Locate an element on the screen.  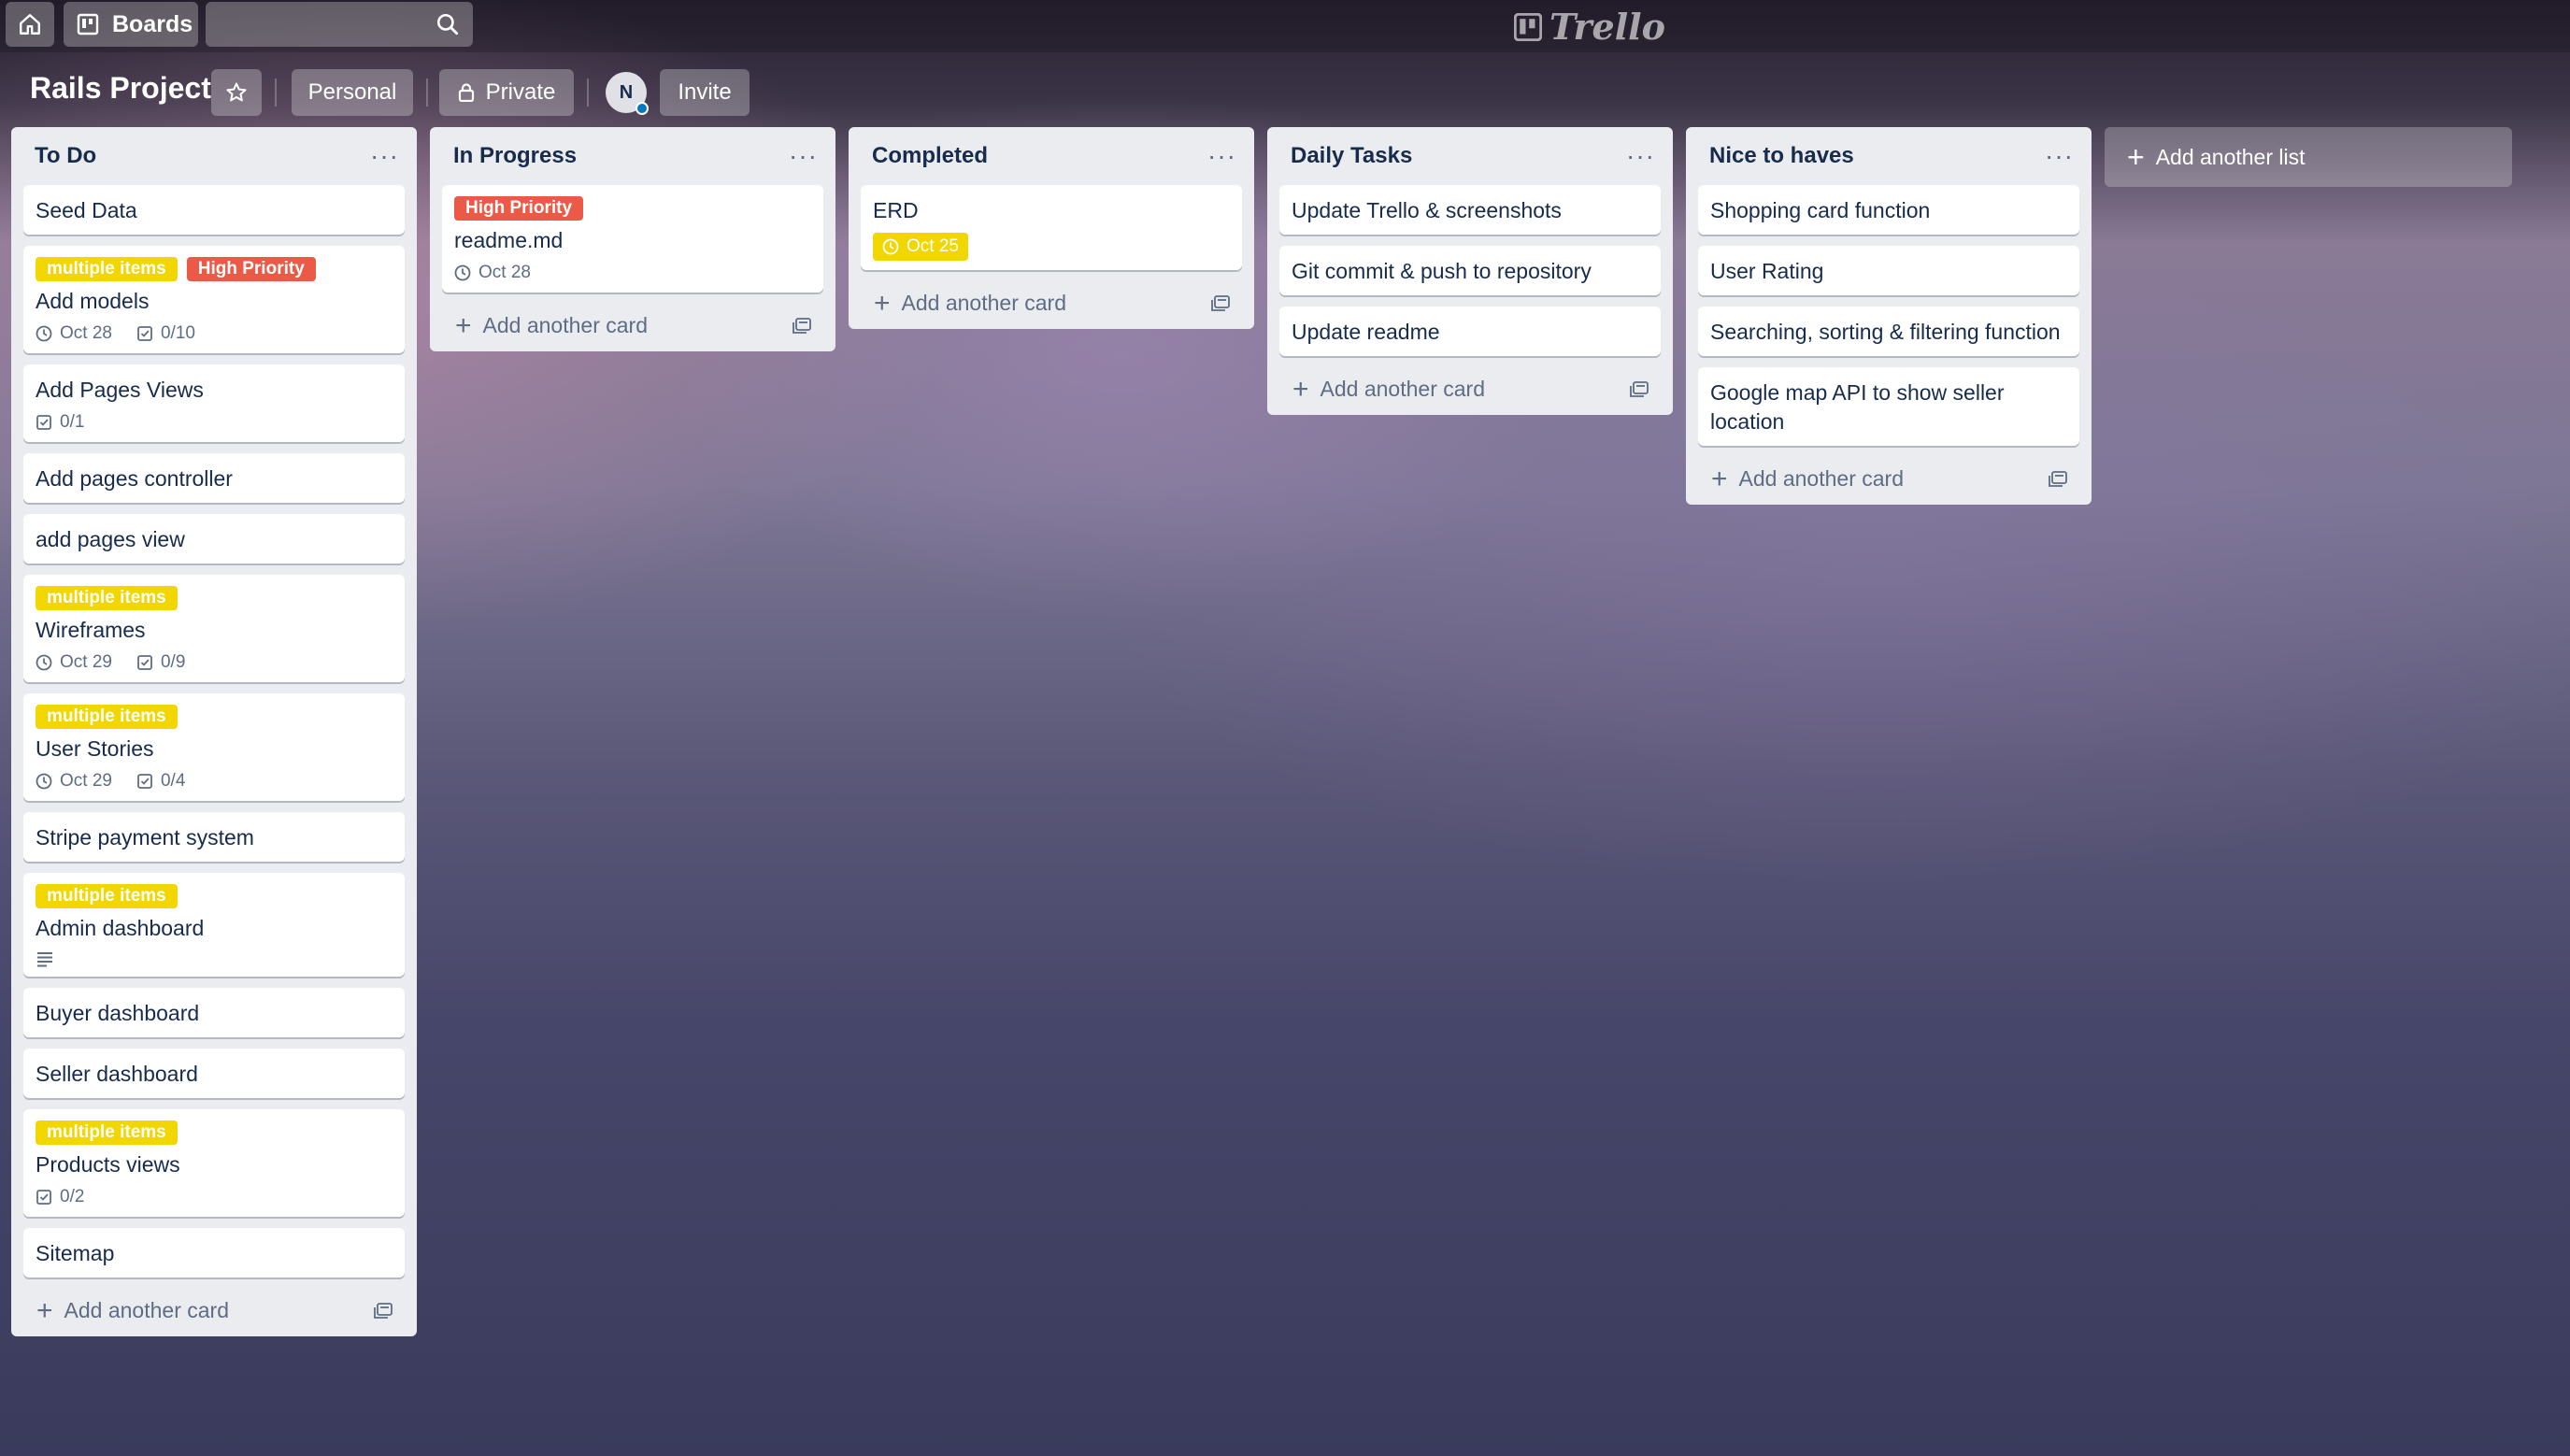
list-title: Completed is located at coordinates (930, 156).